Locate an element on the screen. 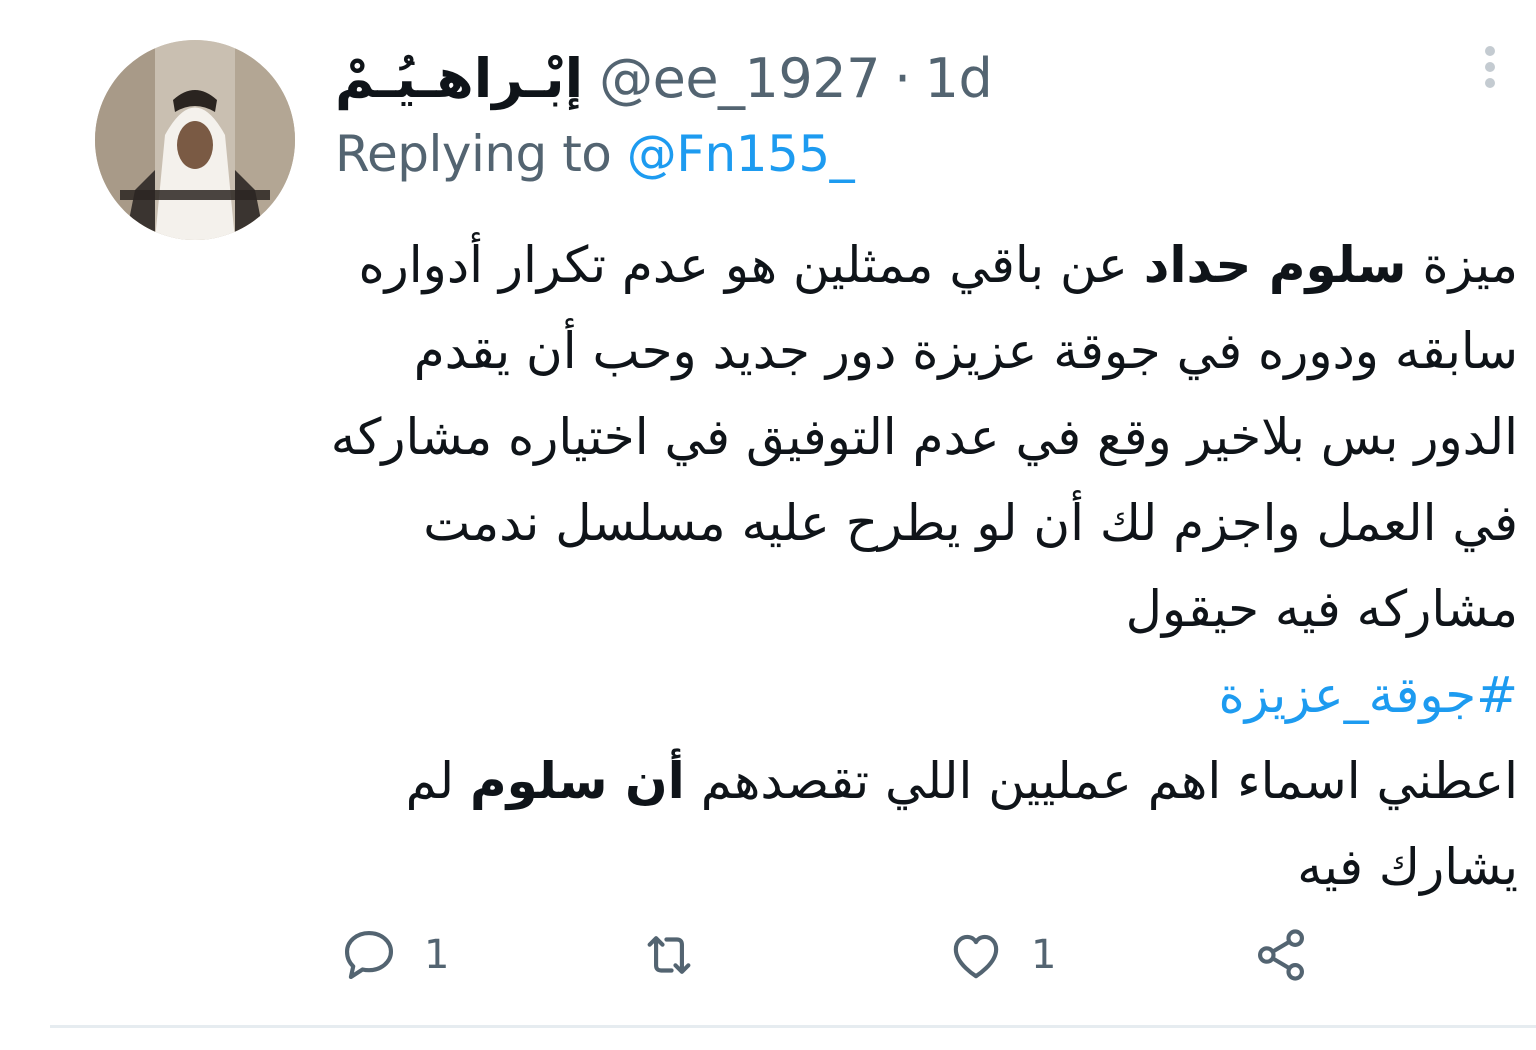 The height and width of the screenshot is (1050, 1536). like-count: 1 is located at coordinates (1044, 955).